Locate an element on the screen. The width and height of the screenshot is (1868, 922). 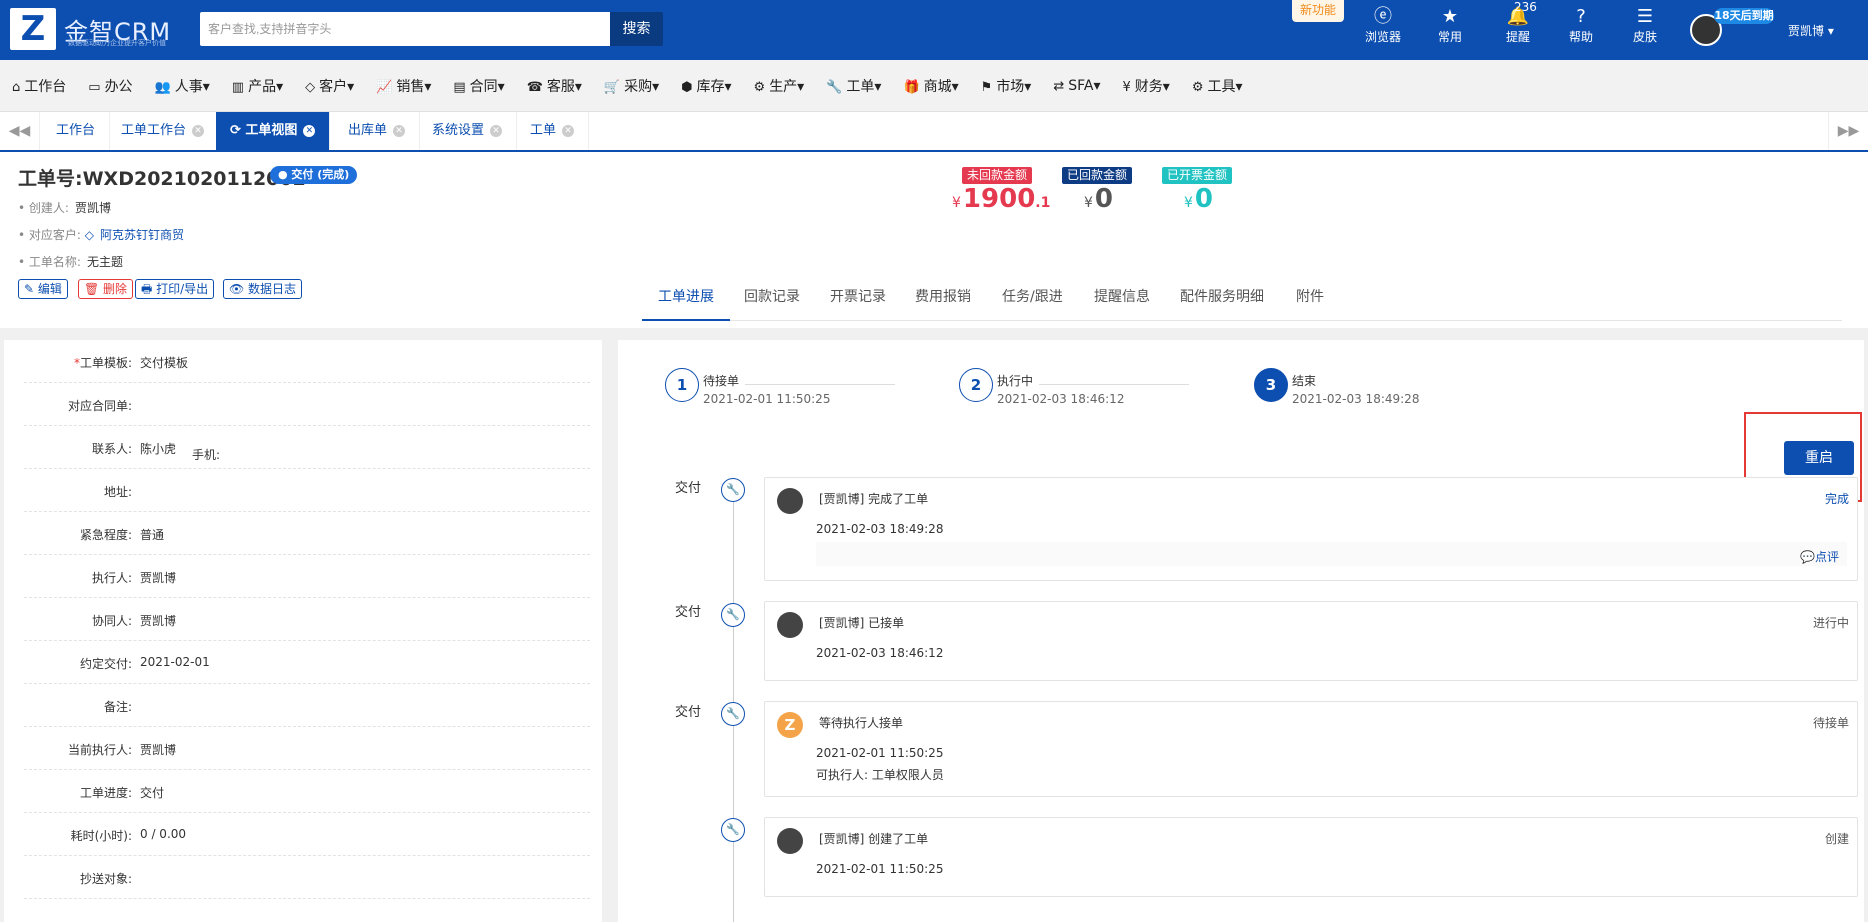
new-feature-badge: 新功能 is located at coordinates (1318, 11).